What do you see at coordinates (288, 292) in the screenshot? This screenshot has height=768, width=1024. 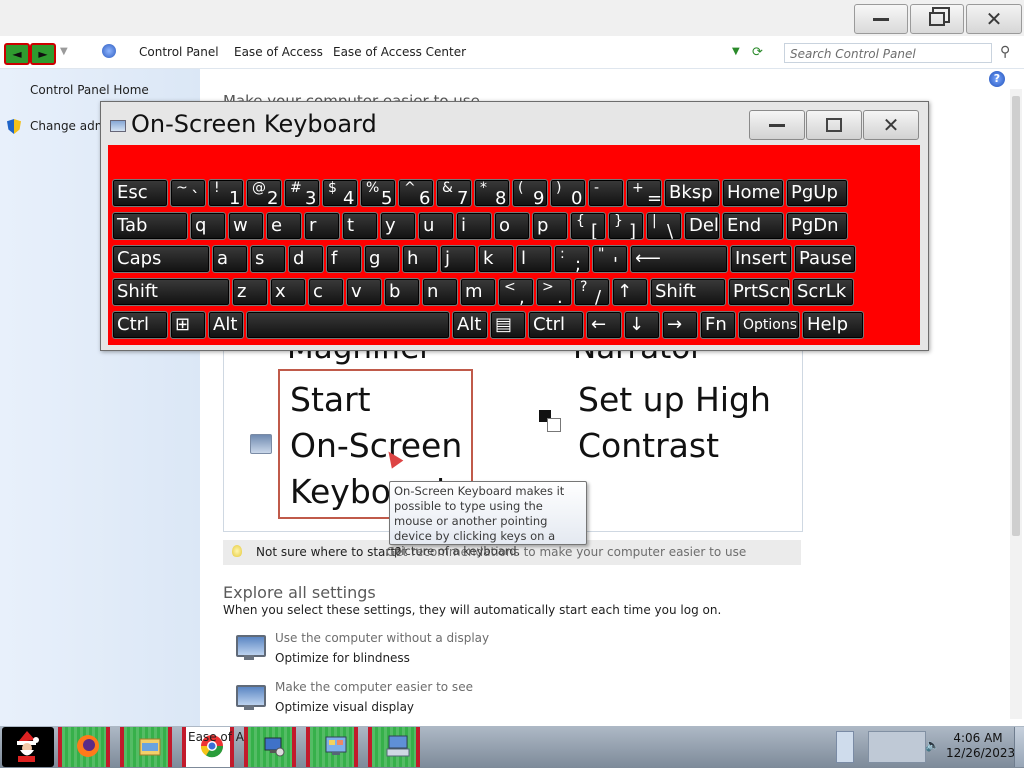 I see `key-x: x` at bounding box center [288, 292].